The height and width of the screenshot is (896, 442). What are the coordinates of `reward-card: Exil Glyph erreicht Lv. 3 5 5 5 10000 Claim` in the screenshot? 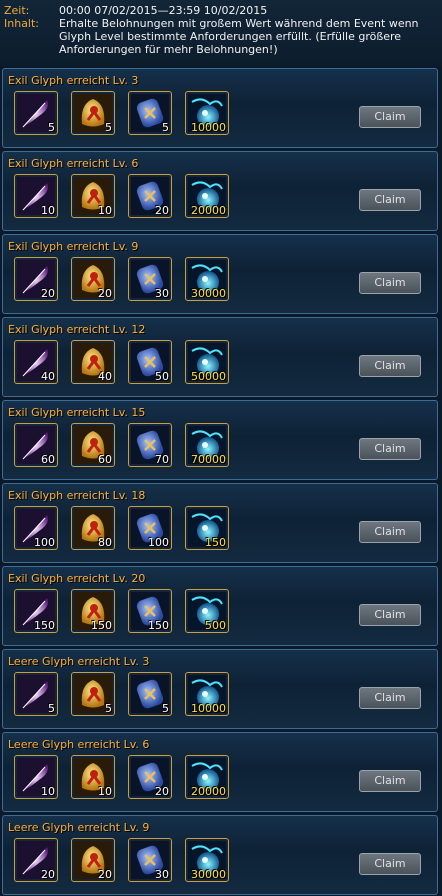 It's located at (220, 108).